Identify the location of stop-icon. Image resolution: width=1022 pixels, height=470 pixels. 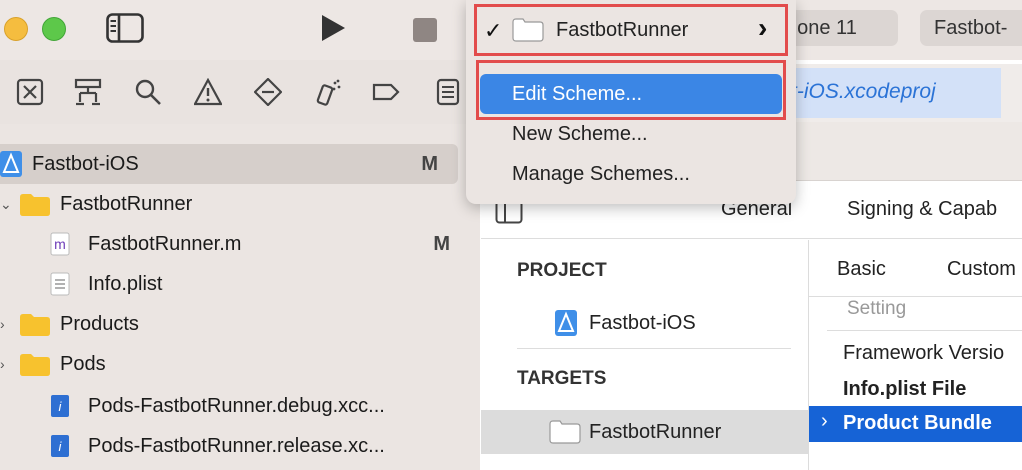
(425, 30).